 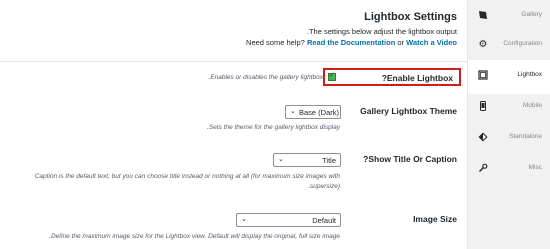 What do you see at coordinates (307, 160) in the screenshot?
I see `show-title-select: ⌄ Title` at bounding box center [307, 160].